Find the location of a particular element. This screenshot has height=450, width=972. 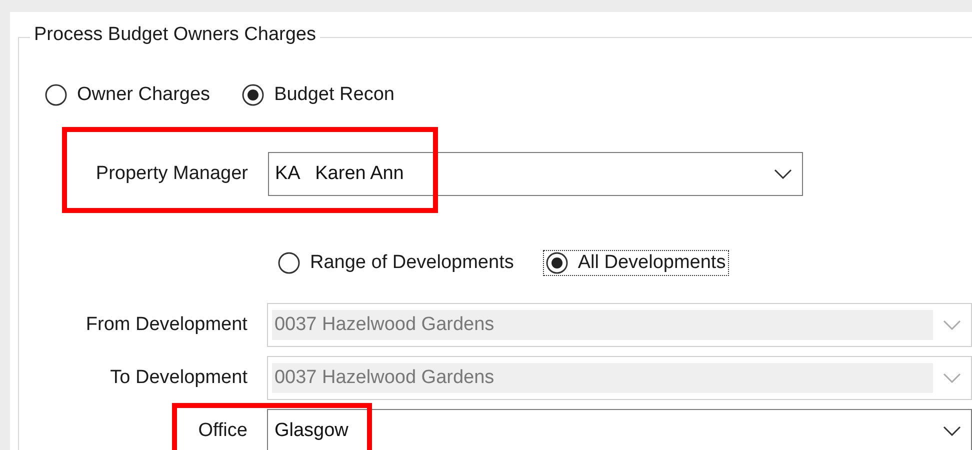

radio-option: Budget Recon is located at coordinates (318, 95).